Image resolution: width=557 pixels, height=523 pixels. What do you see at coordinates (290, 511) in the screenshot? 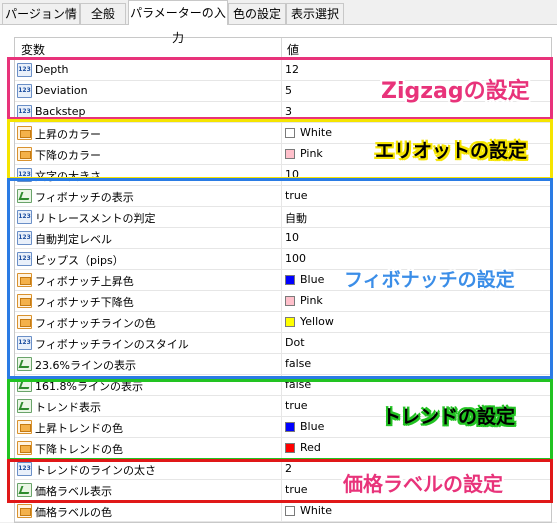
I see `color-swatch` at bounding box center [290, 511].